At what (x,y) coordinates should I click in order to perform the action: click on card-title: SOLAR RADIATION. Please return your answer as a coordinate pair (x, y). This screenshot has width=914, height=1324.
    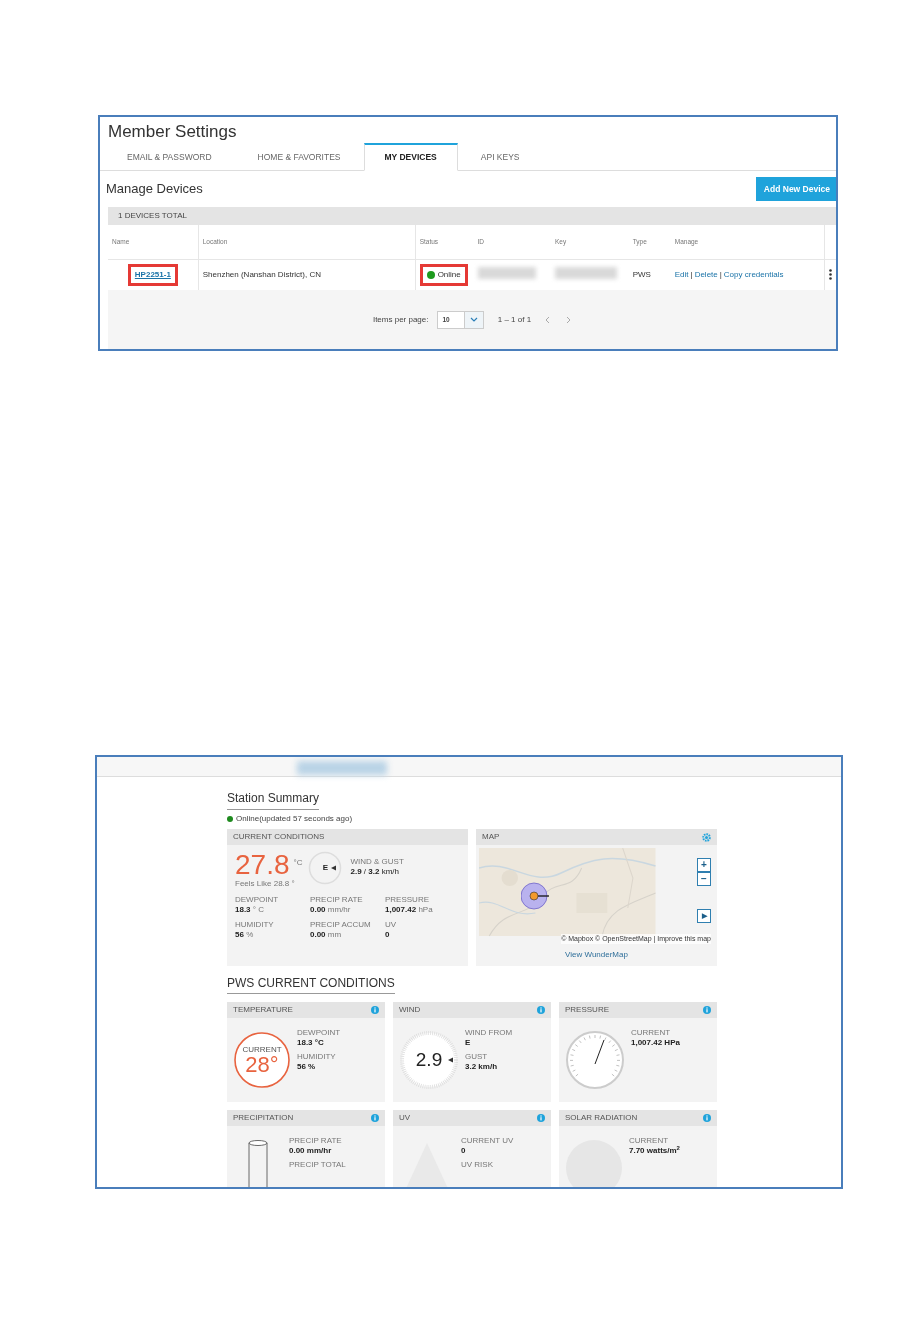
    Looking at the image, I should click on (601, 1118).